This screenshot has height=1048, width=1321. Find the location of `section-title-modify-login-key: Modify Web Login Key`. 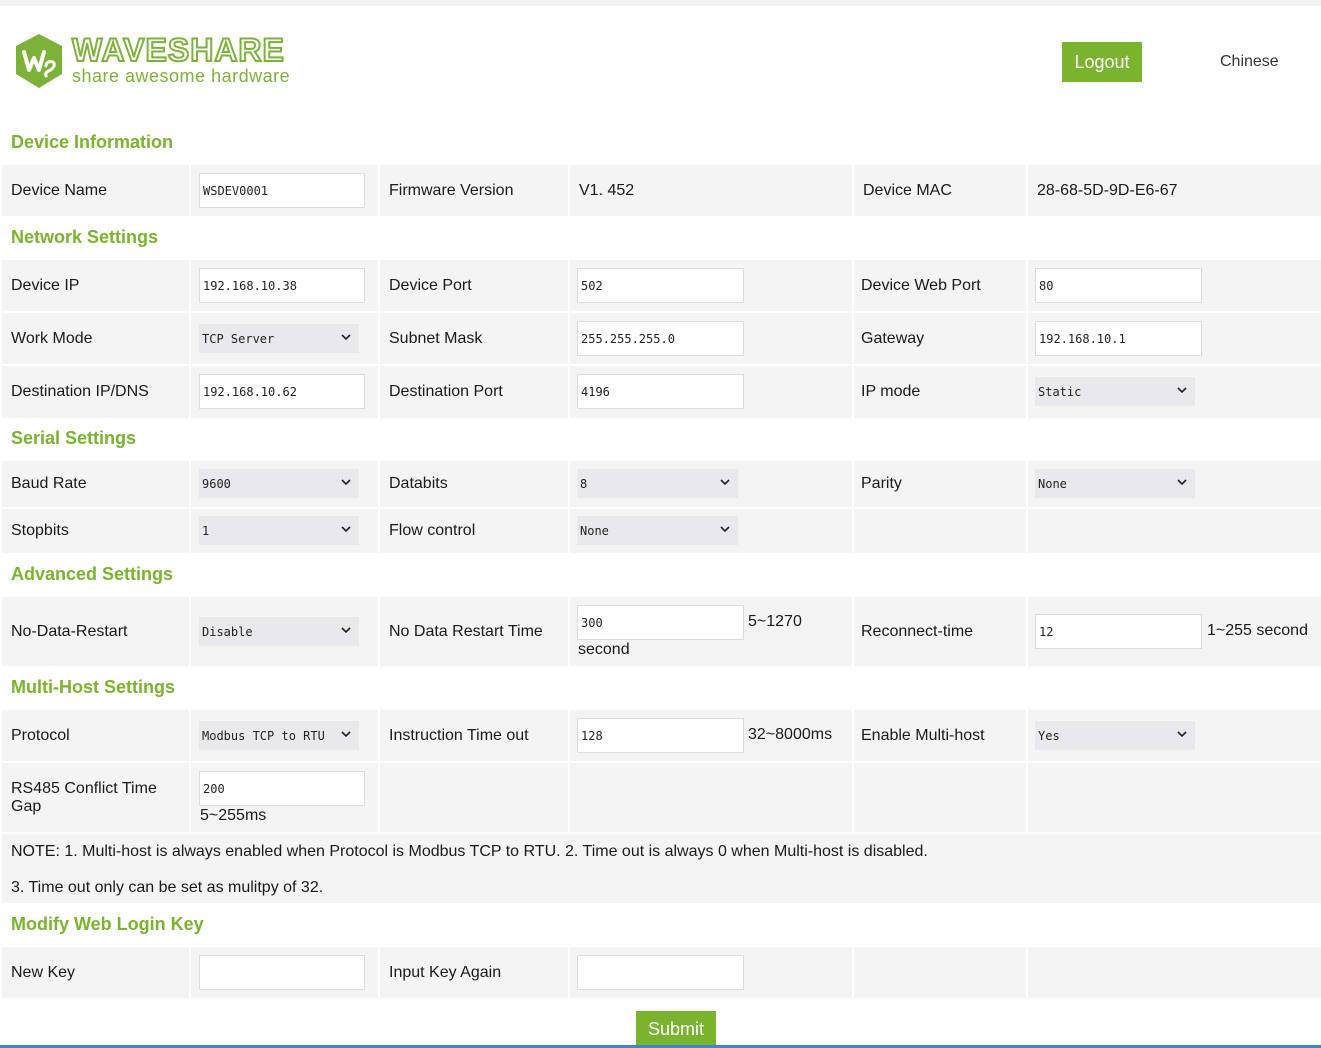

section-title-modify-login-key: Modify Web Login Key is located at coordinates (107, 924).